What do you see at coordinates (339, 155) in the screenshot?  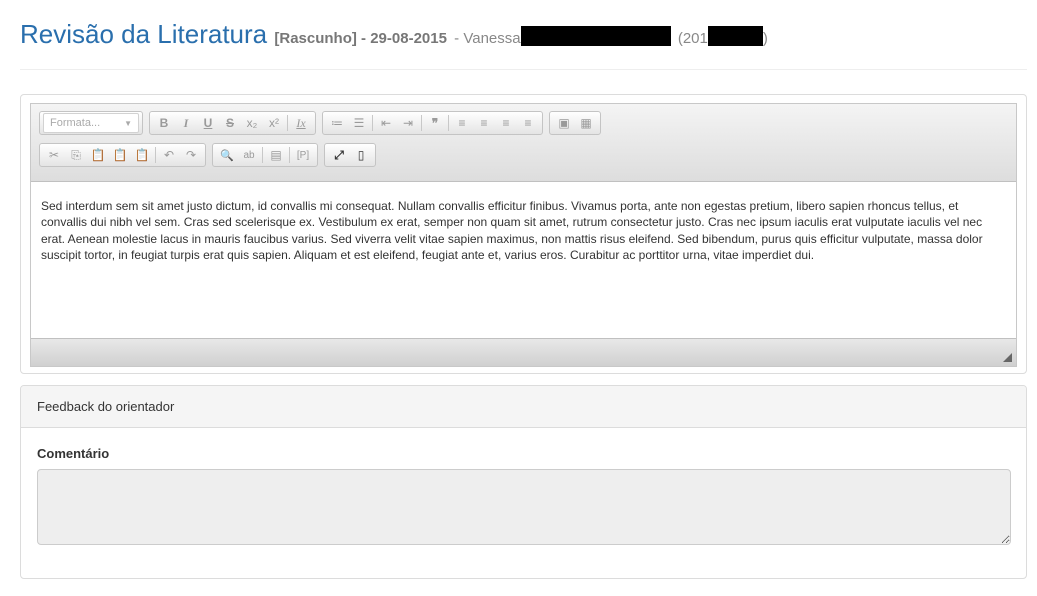 I see `maximize-icon: ⤢` at bounding box center [339, 155].